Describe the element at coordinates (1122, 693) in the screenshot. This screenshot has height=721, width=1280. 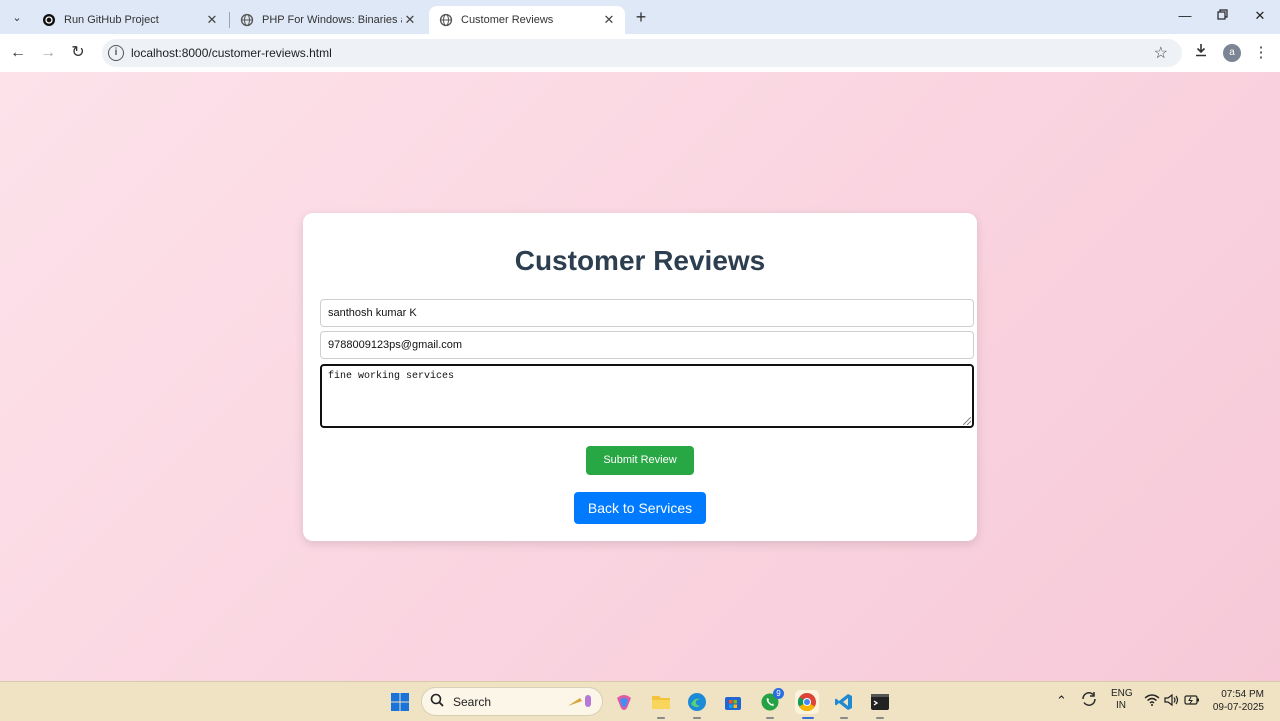
I see `language-top: ENG` at that location.